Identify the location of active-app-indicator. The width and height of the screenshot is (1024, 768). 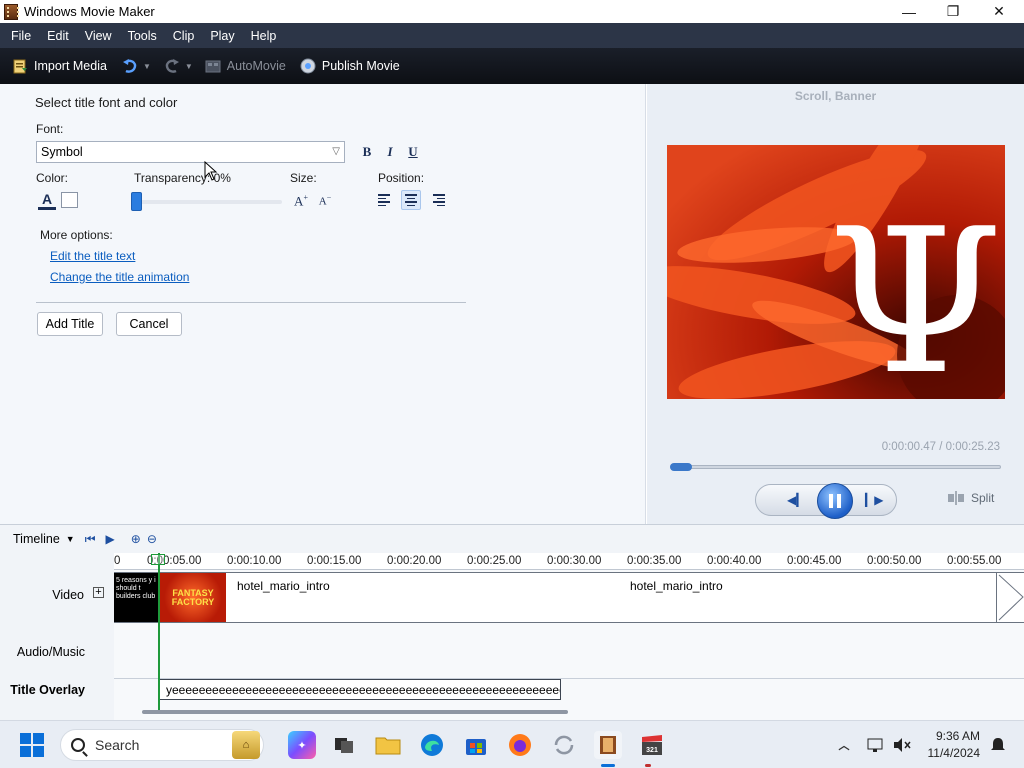
(608, 765).